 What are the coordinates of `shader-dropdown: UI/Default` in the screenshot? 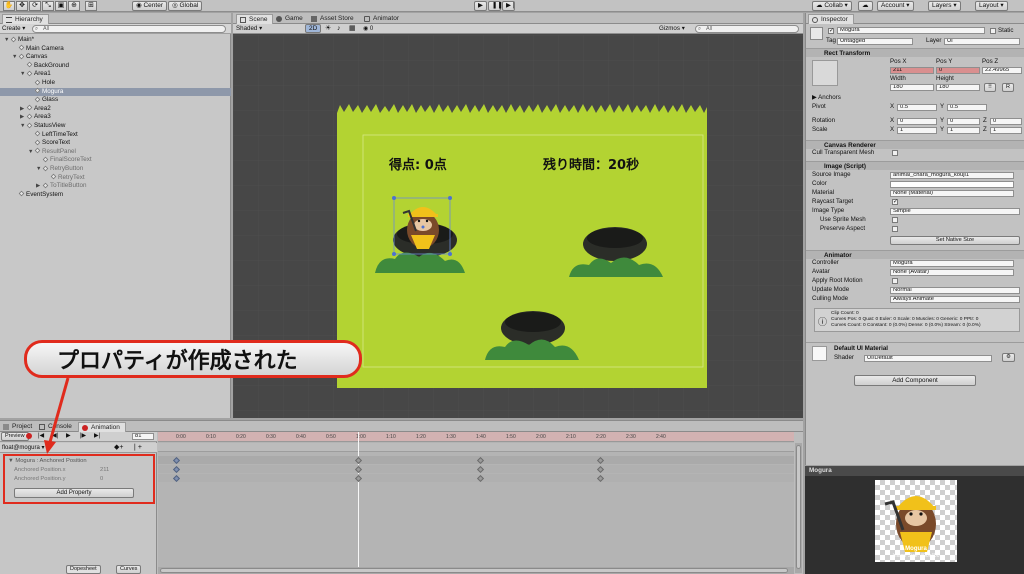 It's located at (928, 358).